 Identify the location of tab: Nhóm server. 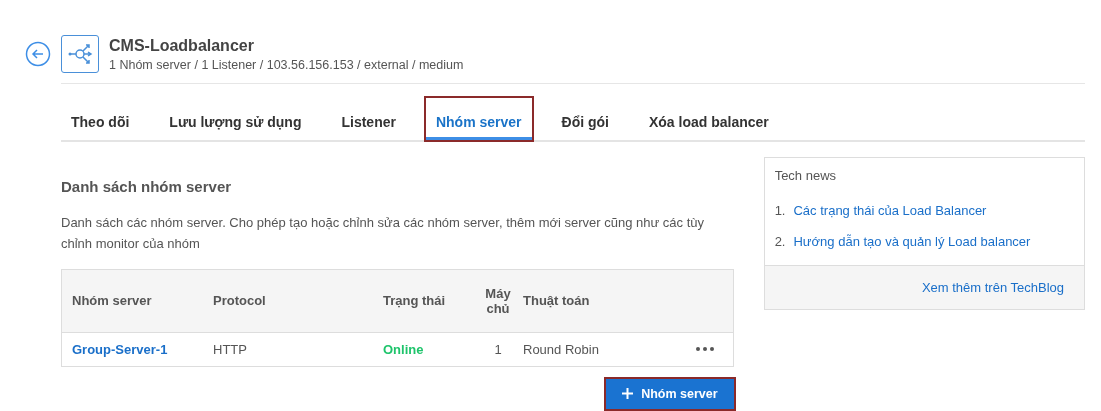
(478, 119).